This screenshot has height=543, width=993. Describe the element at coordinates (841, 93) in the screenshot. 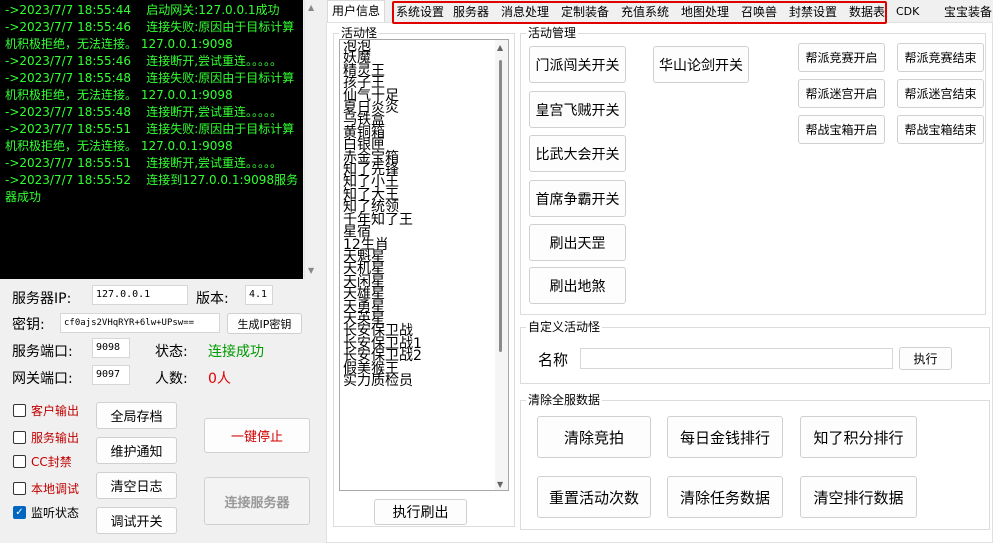

I see `gang-button: 帮派迷宫开启` at that location.